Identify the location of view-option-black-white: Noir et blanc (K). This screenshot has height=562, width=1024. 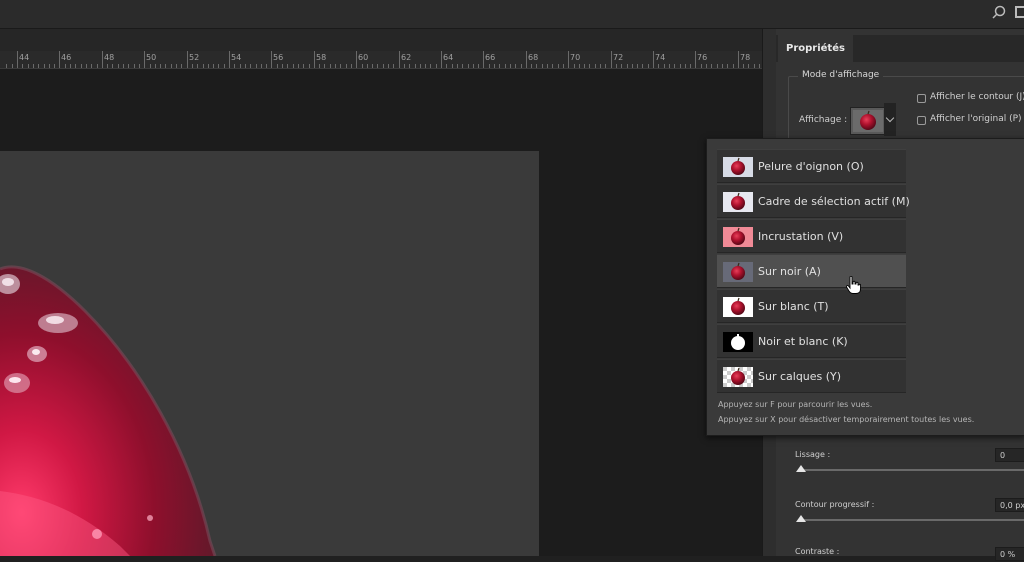
(811, 341).